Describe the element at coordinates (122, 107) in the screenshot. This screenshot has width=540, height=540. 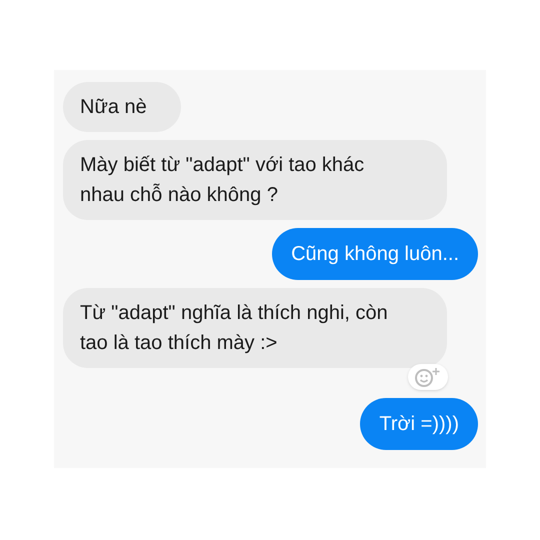
I see `message-bubble: Nữa nè` at that location.